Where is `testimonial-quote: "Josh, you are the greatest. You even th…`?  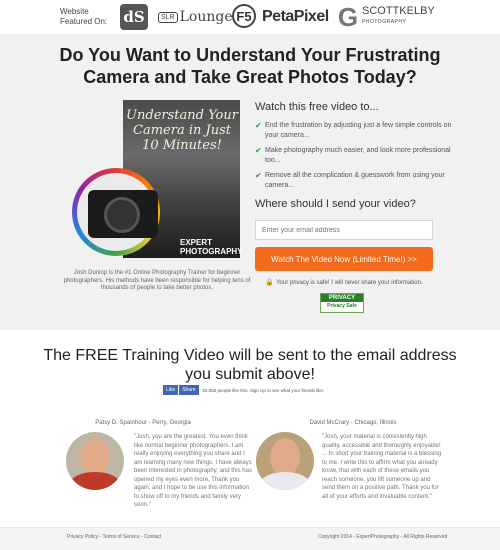 testimonial-quote: "Josh, you are the greatest. You even th… is located at coordinates (193, 471).